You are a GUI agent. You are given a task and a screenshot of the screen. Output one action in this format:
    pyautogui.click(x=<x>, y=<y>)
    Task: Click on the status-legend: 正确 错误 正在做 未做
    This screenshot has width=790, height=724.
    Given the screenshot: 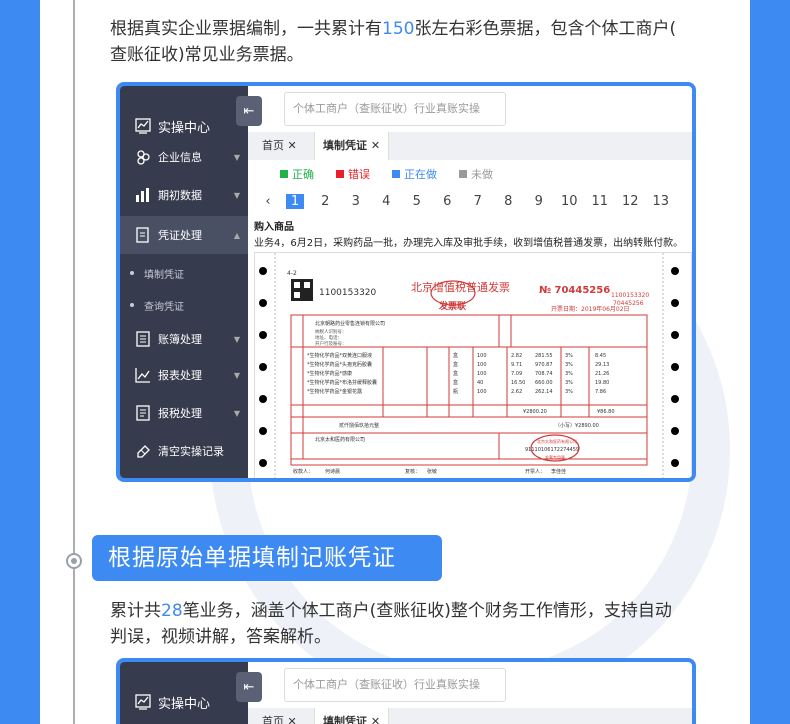 What is the action you would take?
    pyautogui.click(x=386, y=174)
    